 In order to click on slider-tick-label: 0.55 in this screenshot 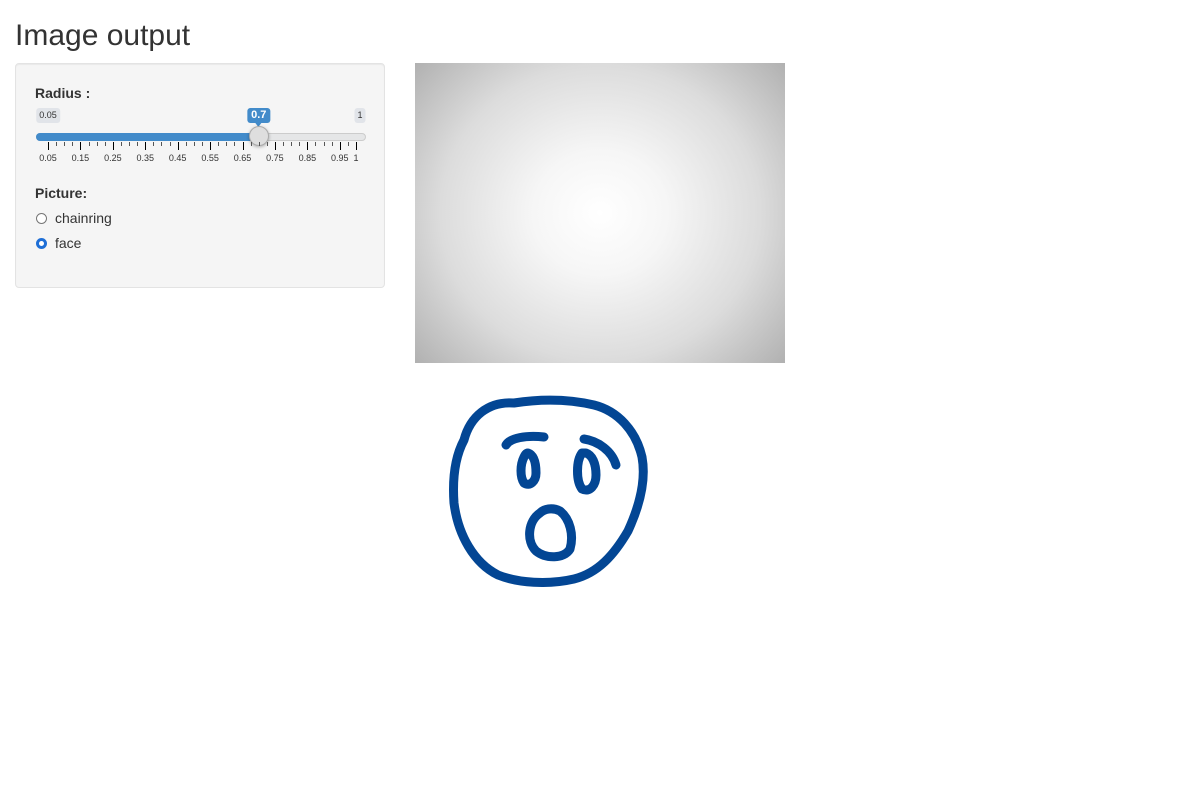, I will do `click(210, 158)`.